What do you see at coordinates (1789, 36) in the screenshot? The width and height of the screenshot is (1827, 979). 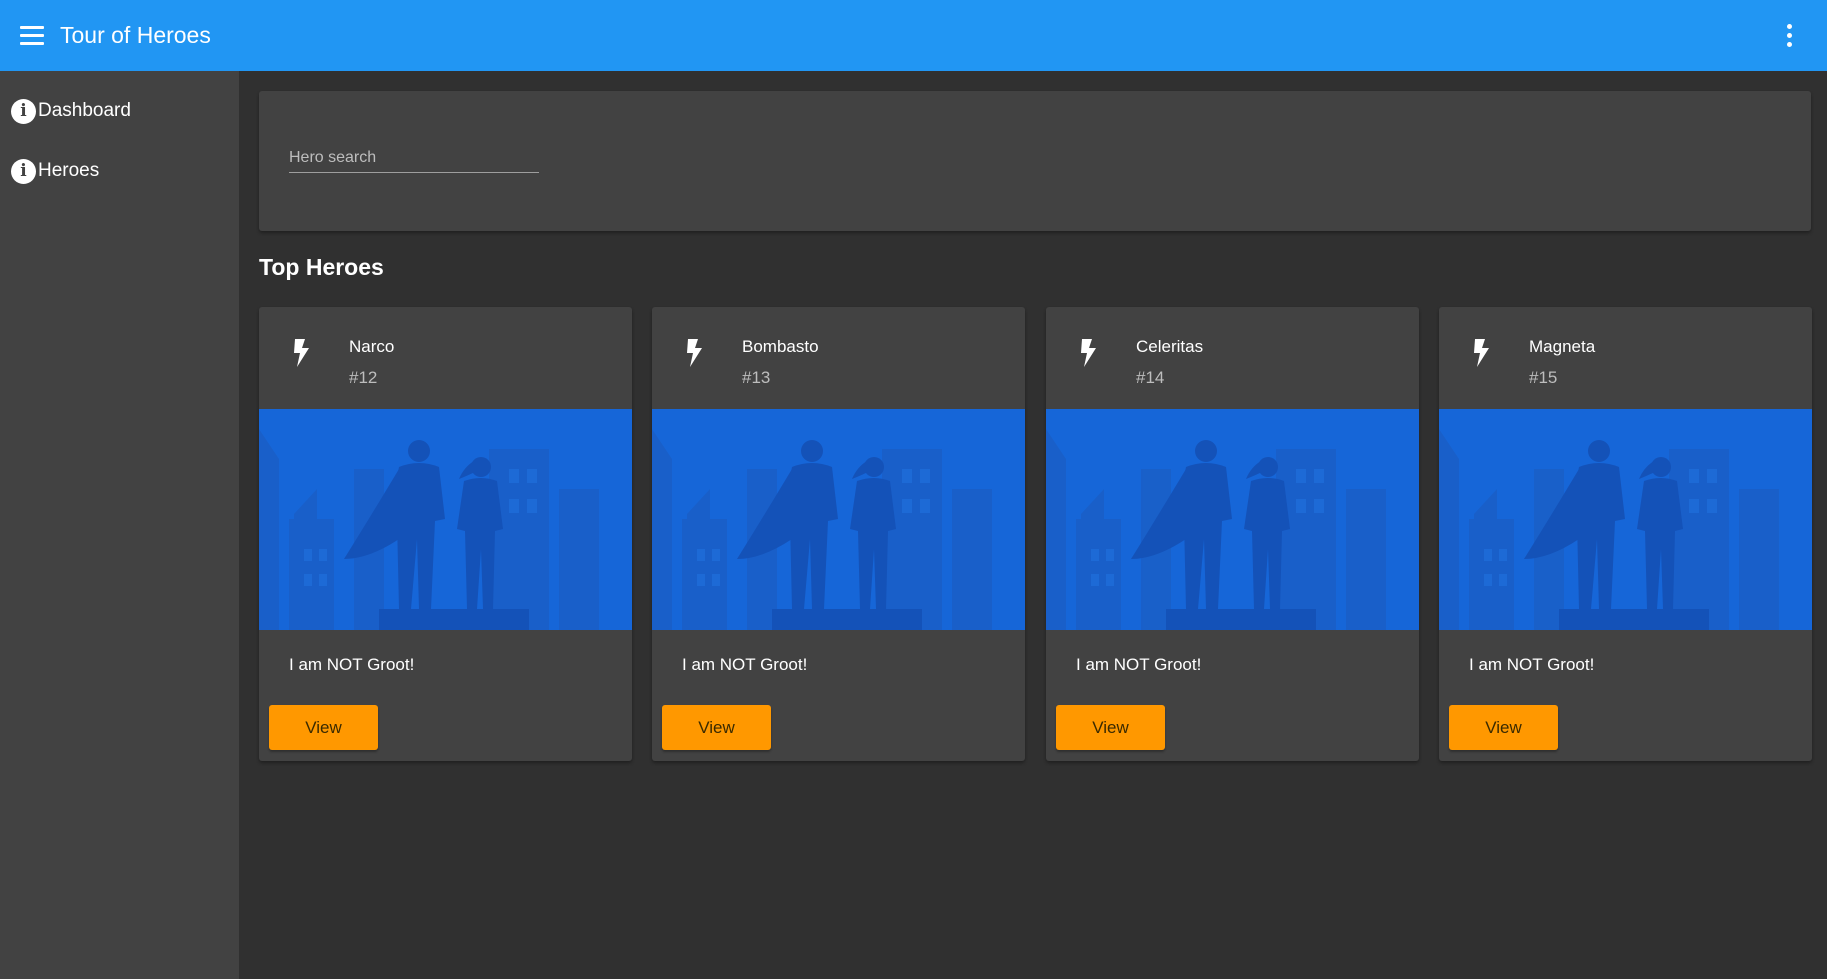 I see `more-vert-icon` at bounding box center [1789, 36].